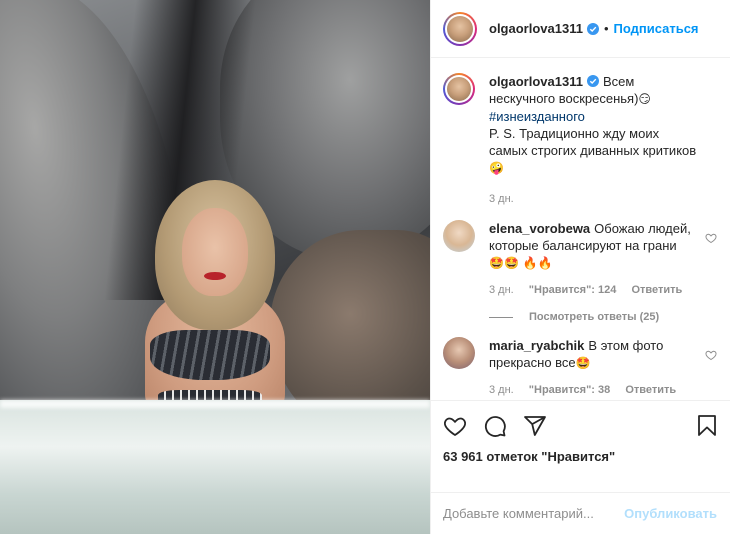 Image resolution: width=730 pixels, height=534 pixels. What do you see at coordinates (594, 317) in the screenshot?
I see `view-replies-label: Посмотреть ответы (25)` at bounding box center [594, 317].